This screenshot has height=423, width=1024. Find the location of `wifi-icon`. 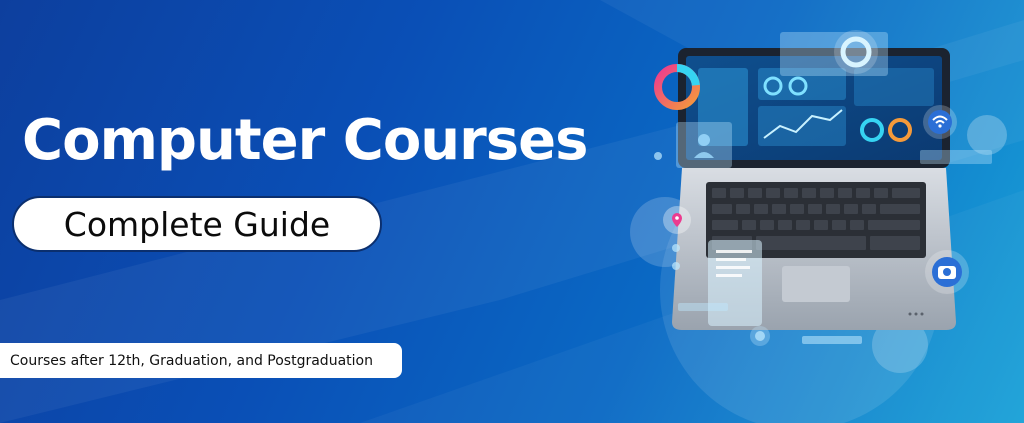

wifi-icon is located at coordinates (940, 122).